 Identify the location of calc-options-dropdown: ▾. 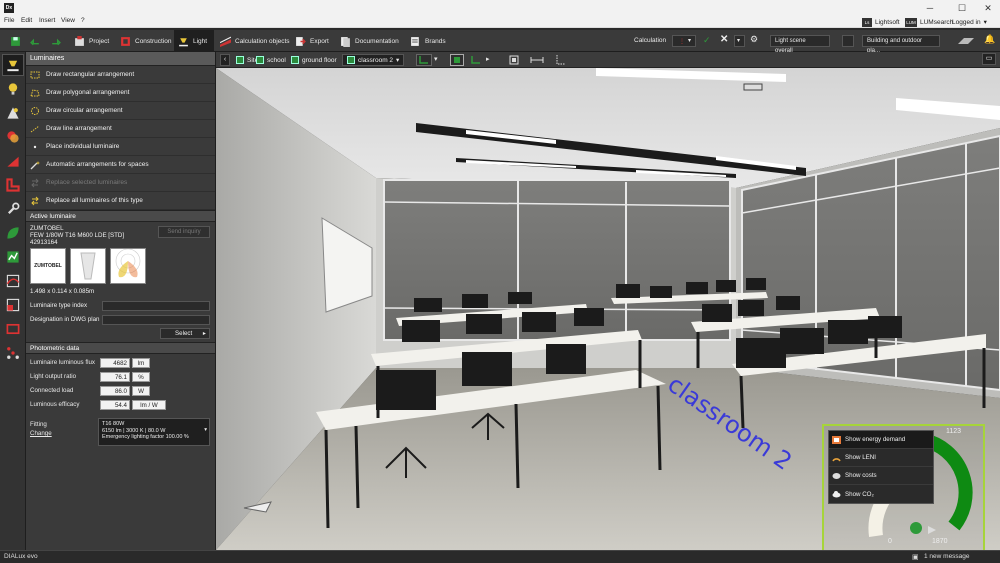
(739, 41).